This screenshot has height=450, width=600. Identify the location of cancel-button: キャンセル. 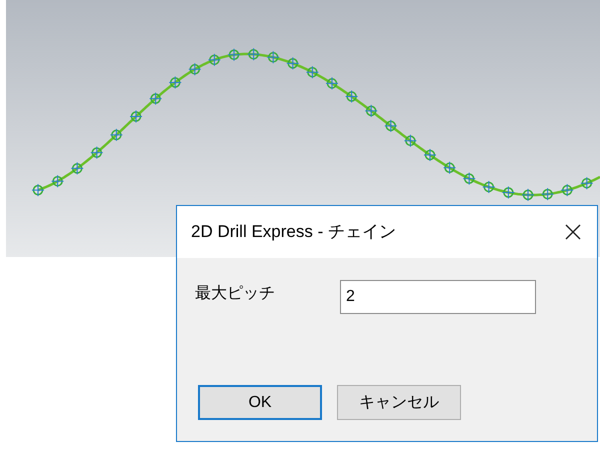
(399, 402).